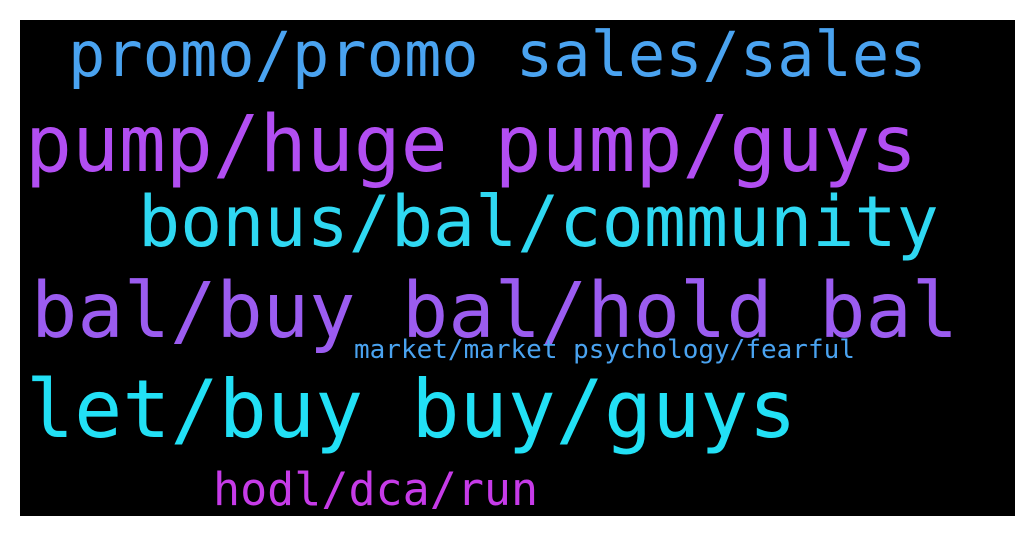 Image resolution: width=1031 pixels, height=536 pixels. Describe the element at coordinates (497, 55) in the screenshot. I see `word-promo-promo-sales-sales: promo/promo sales/sales` at that location.